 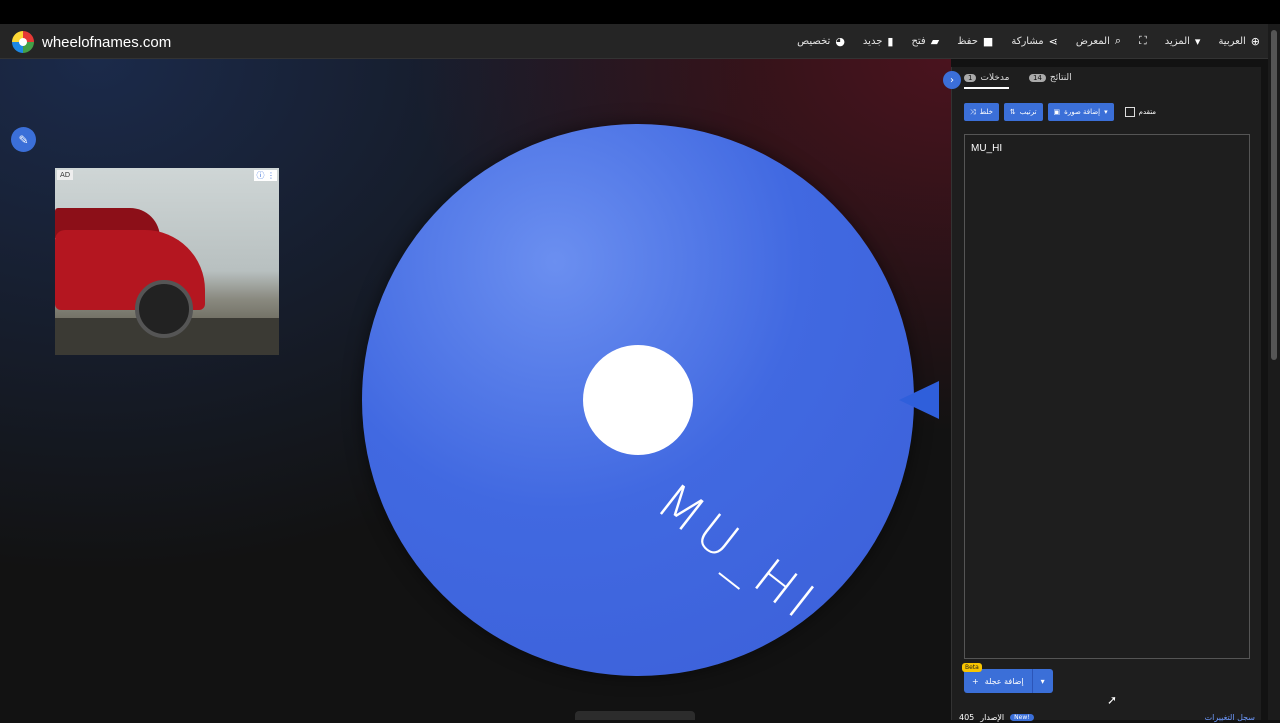 What do you see at coordinates (840, 41) in the screenshot?
I see `palette-icon: ◕` at bounding box center [840, 41].